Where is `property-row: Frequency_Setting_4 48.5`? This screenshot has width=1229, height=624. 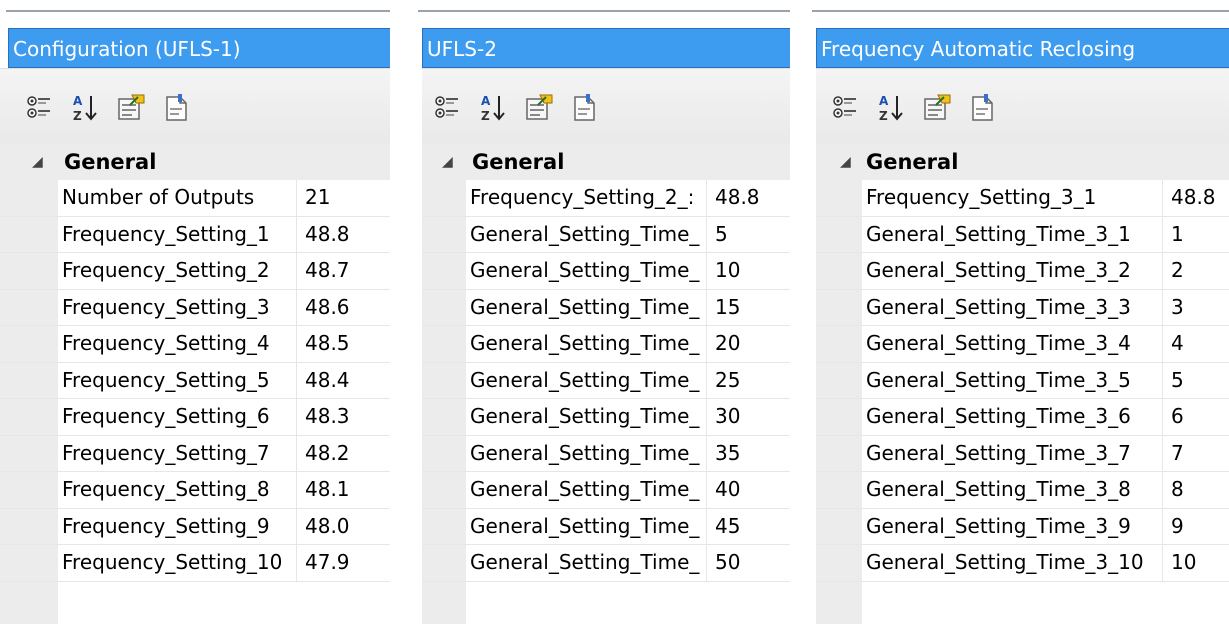
property-row: Frequency_Setting_4 48.5 is located at coordinates (195, 344).